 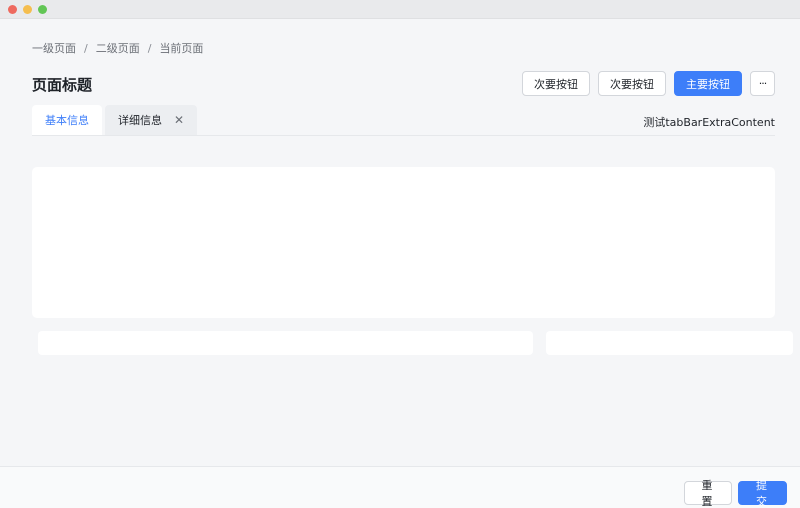 What do you see at coordinates (12, 9) in the screenshot?
I see `close-window-icon` at bounding box center [12, 9].